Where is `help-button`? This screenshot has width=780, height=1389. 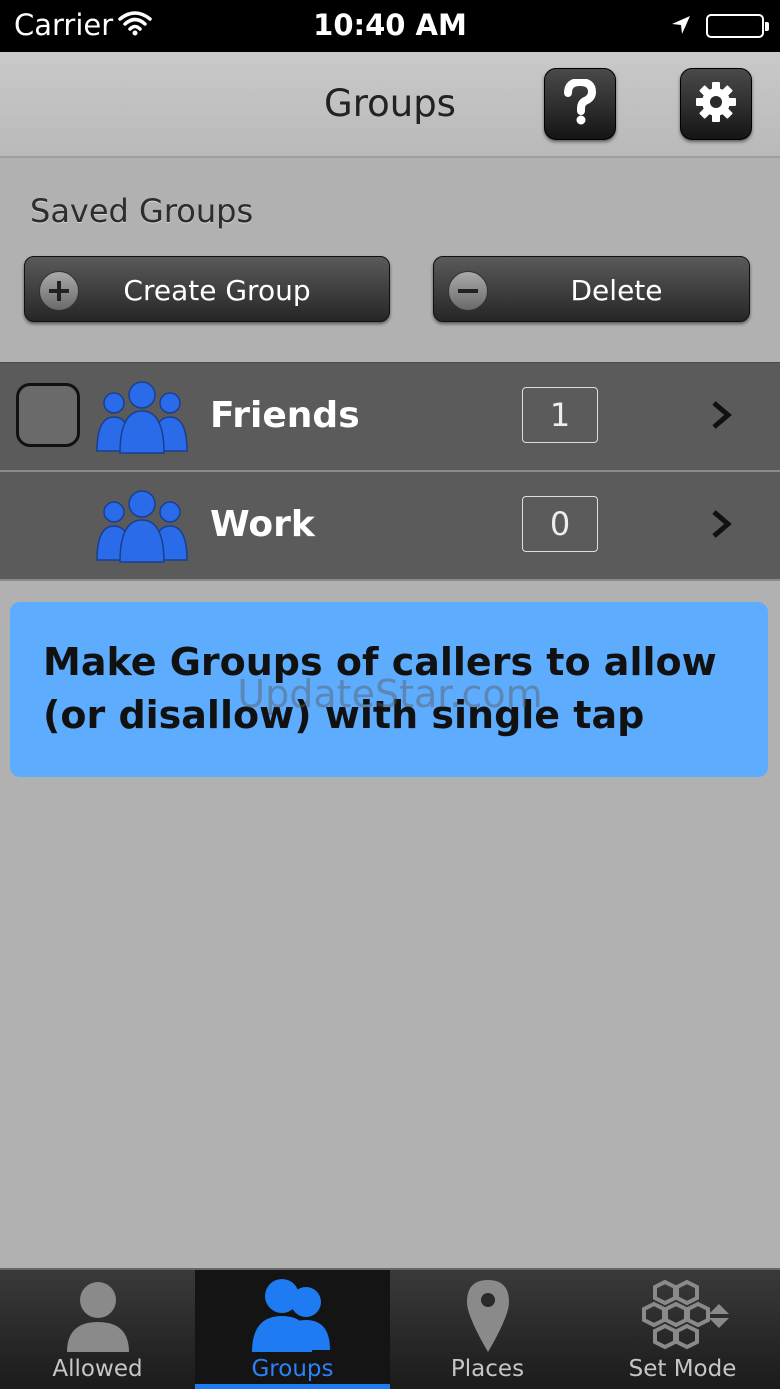
help-button is located at coordinates (580, 104).